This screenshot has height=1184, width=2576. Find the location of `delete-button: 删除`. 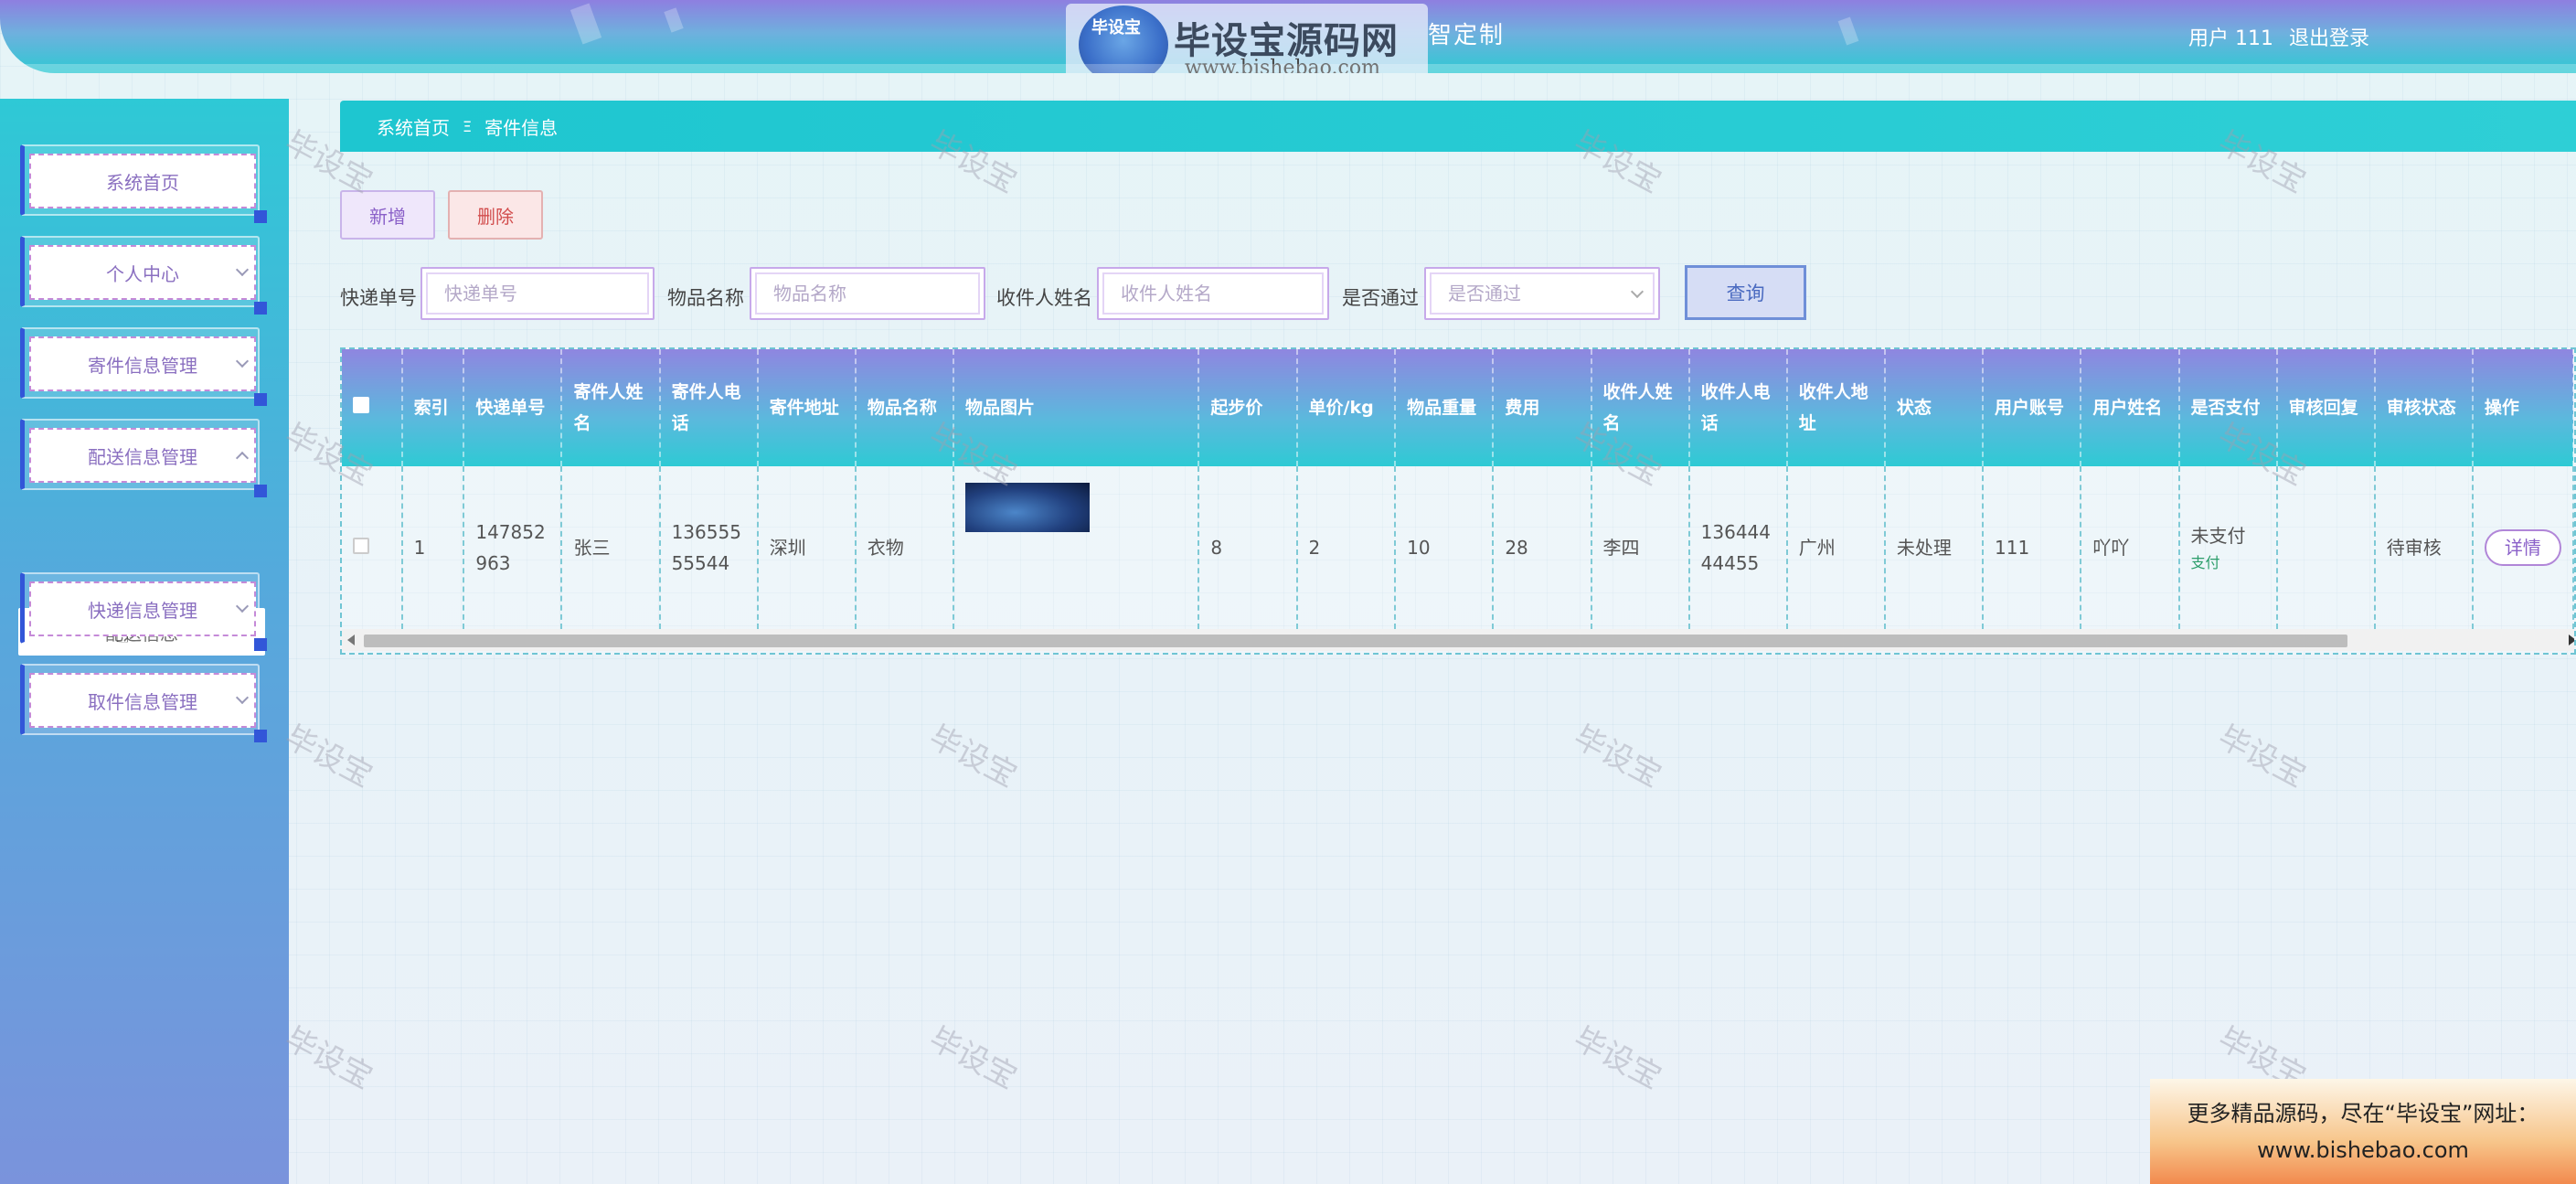

delete-button: 删除 is located at coordinates (496, 215).